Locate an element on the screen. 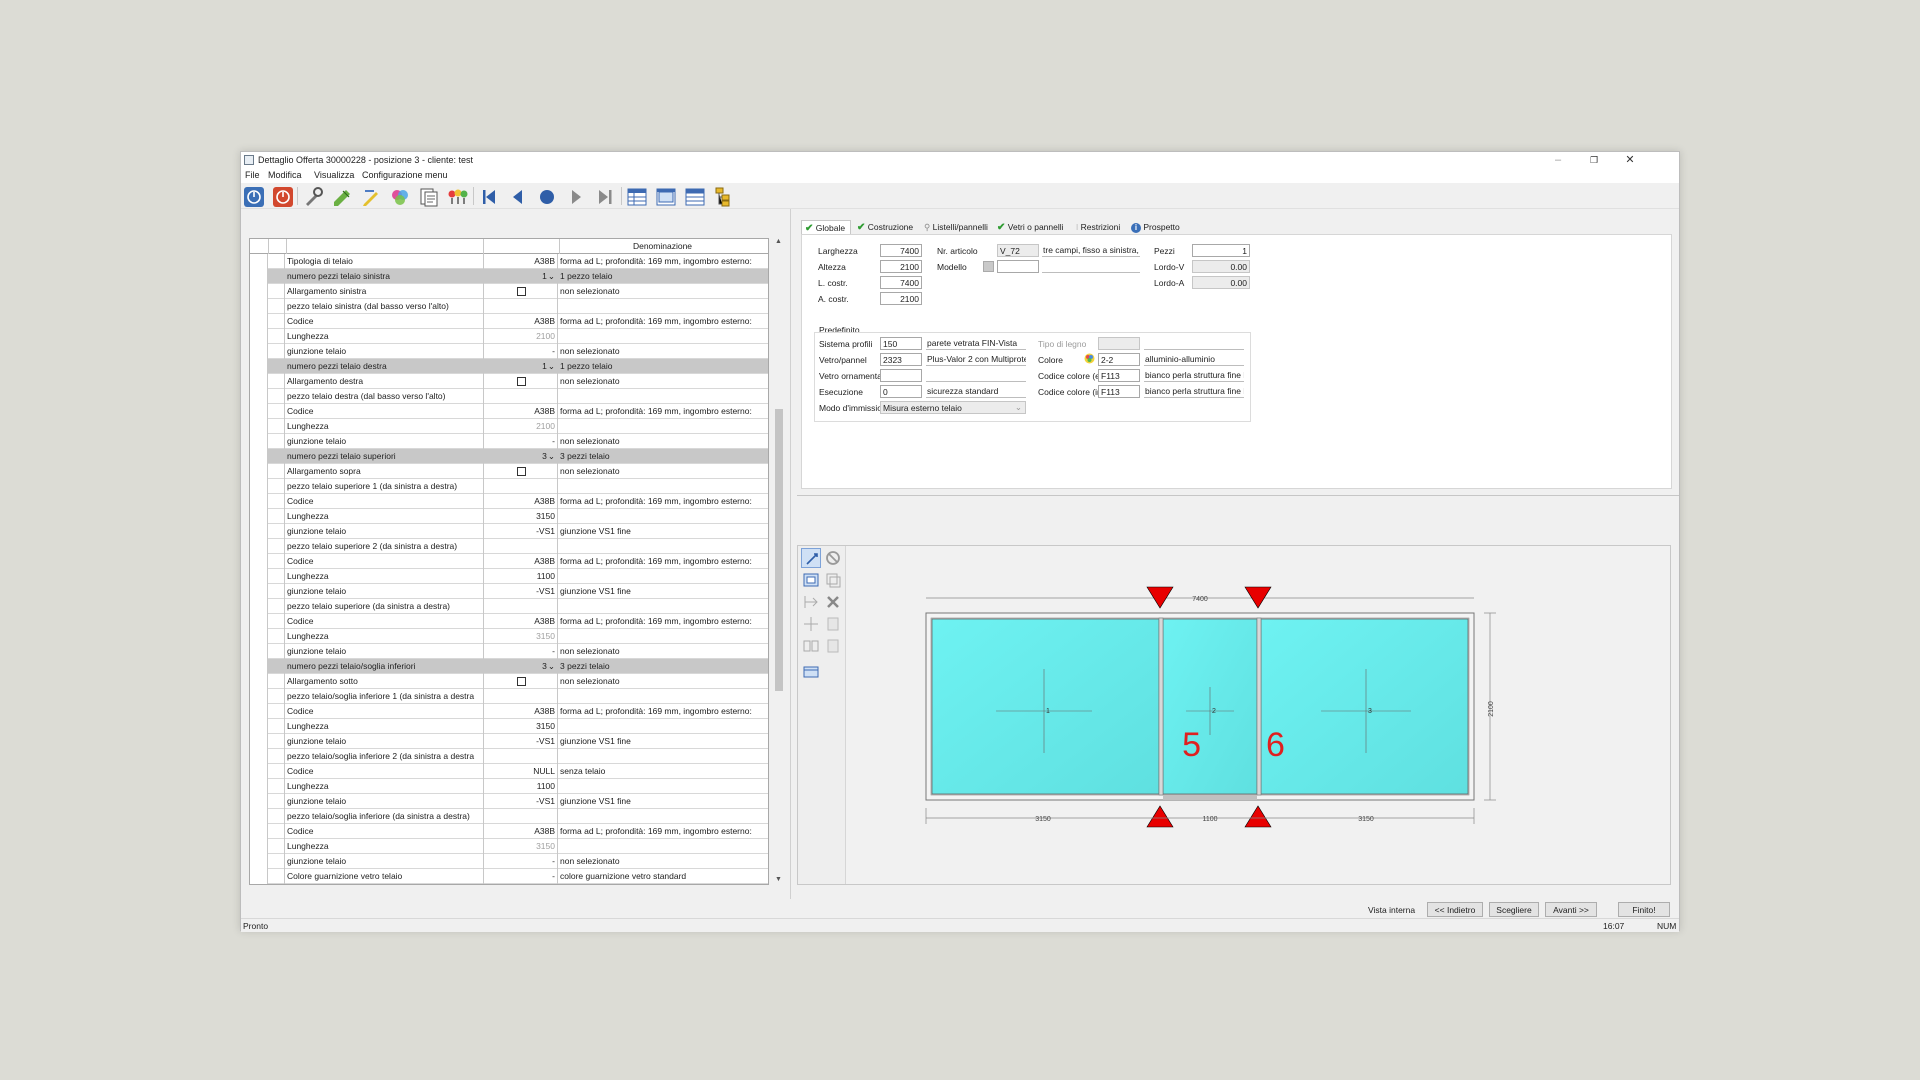  grid-row: Lunghezza 3150 is located at coordinates (509, 726).